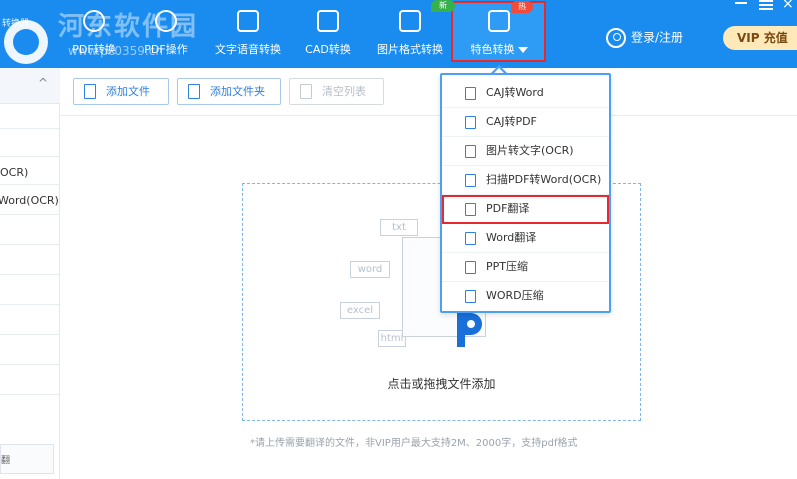 The image size is (797, 479). What do you see at coordinates (511, 237) in the screenshot?
I see `menu-item-label: Word翻译` at bounding box center [511, 237].